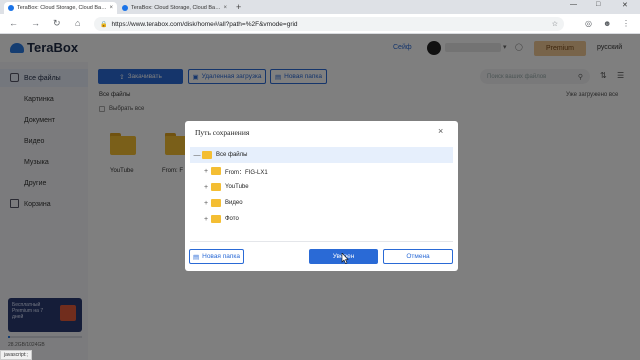  Describe the element at coordinates (321, 203) in the screenshot. I see `tree-item-video: + Видео` at that location.